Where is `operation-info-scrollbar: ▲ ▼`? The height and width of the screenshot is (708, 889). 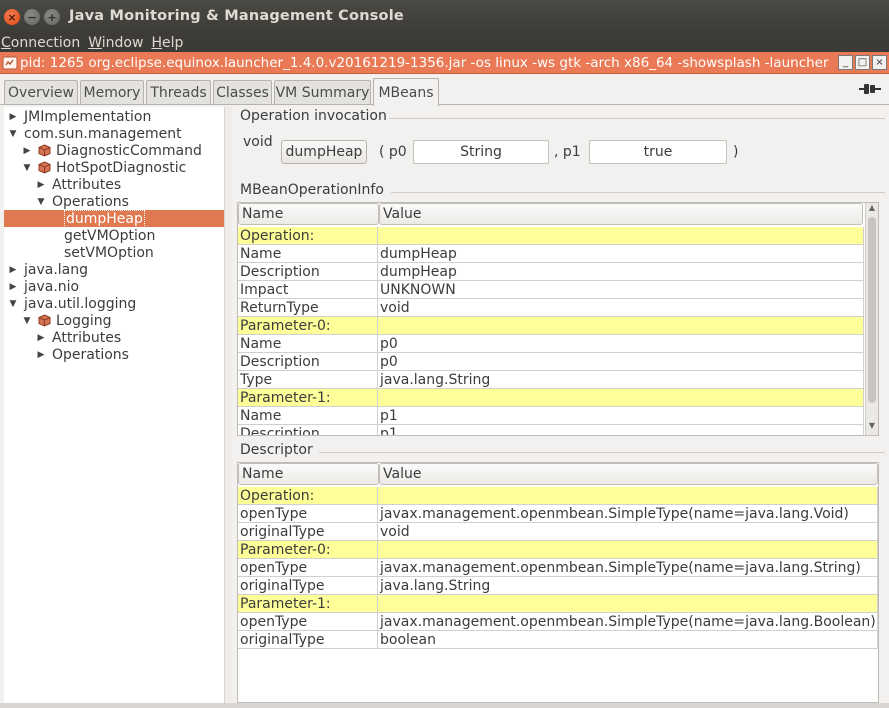 operation-info-scrollbar: ▲ ▼ is located at coordinates (871, 319).